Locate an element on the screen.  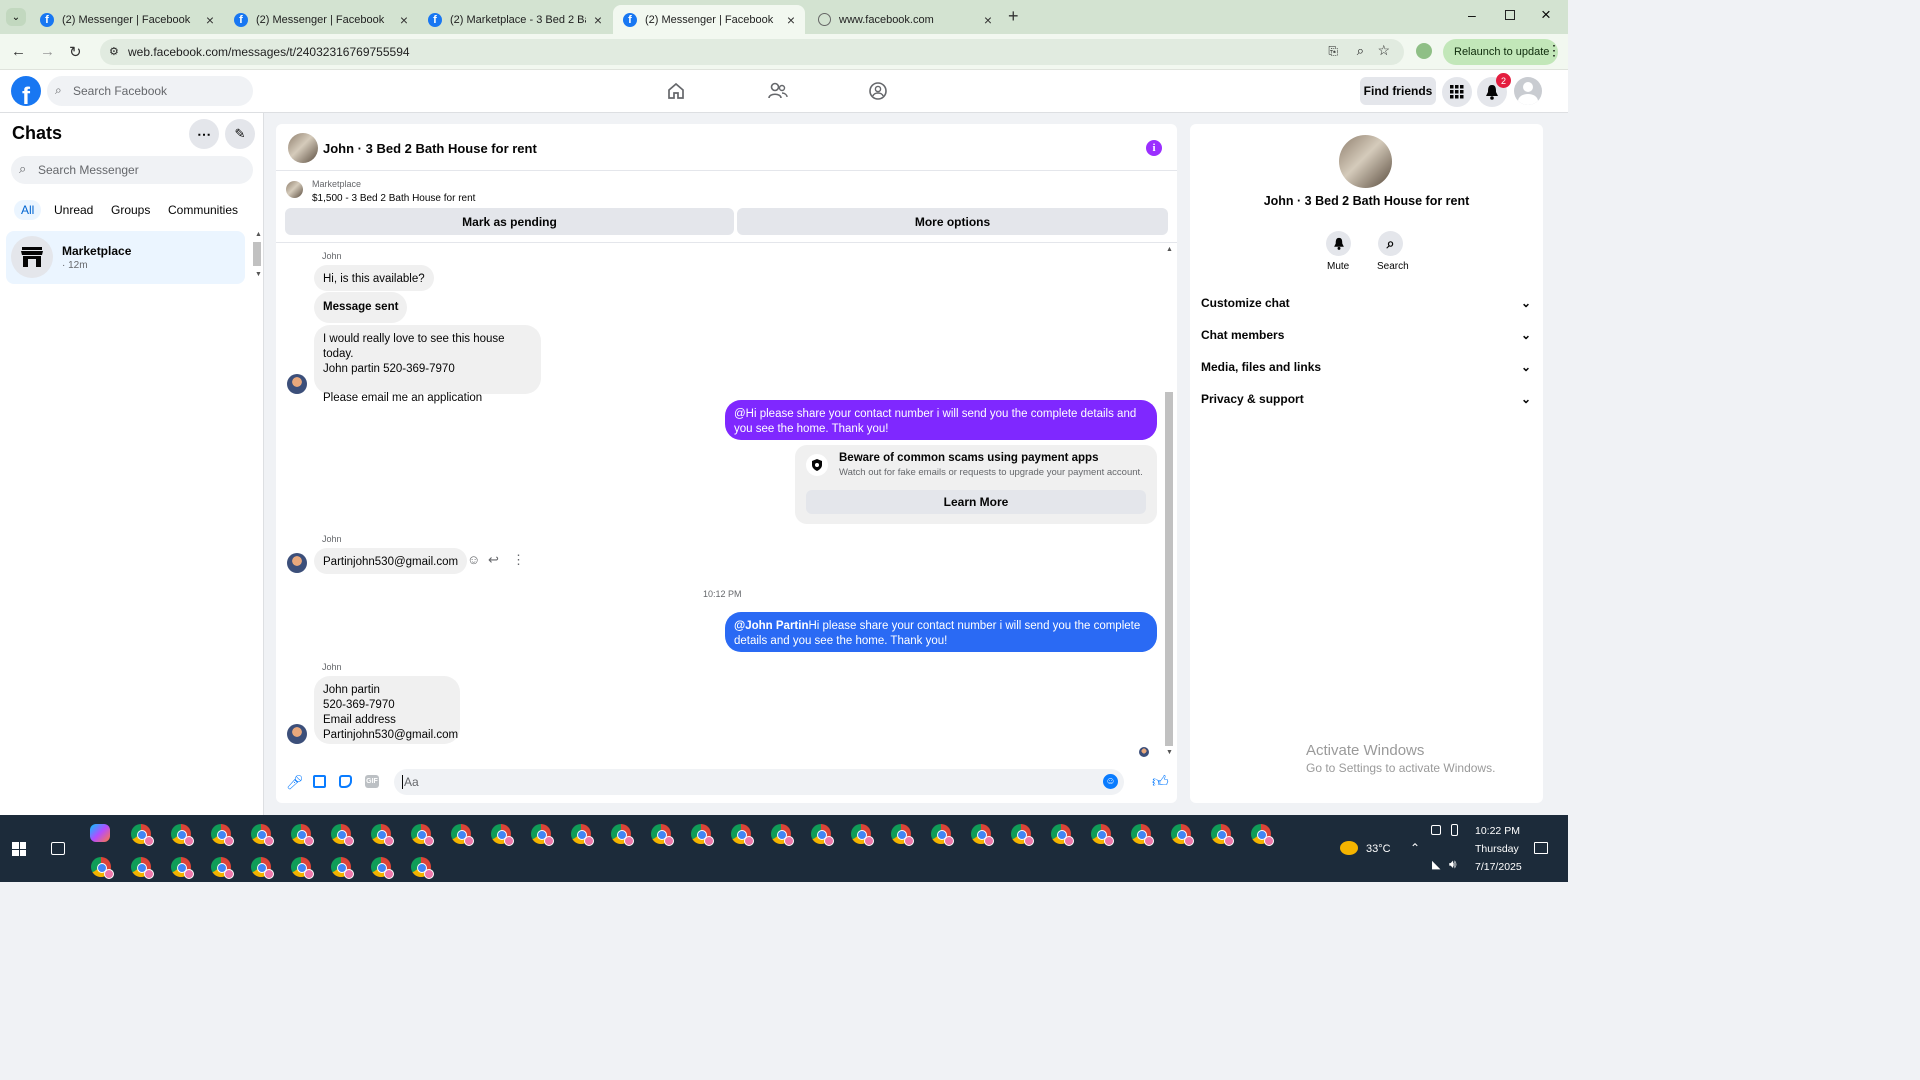
usb-icon is located at coordinates (1454, 830).